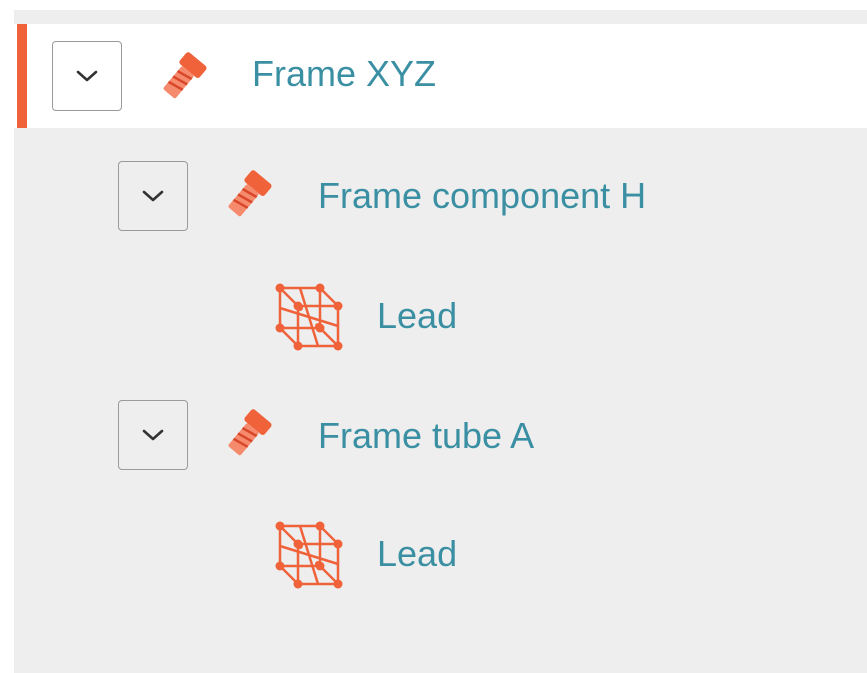 The image size is (867, 673). Describe the element at coordinates (482, 195) in the screenshot. I see `tree-node-label: Frame component H` at that location.